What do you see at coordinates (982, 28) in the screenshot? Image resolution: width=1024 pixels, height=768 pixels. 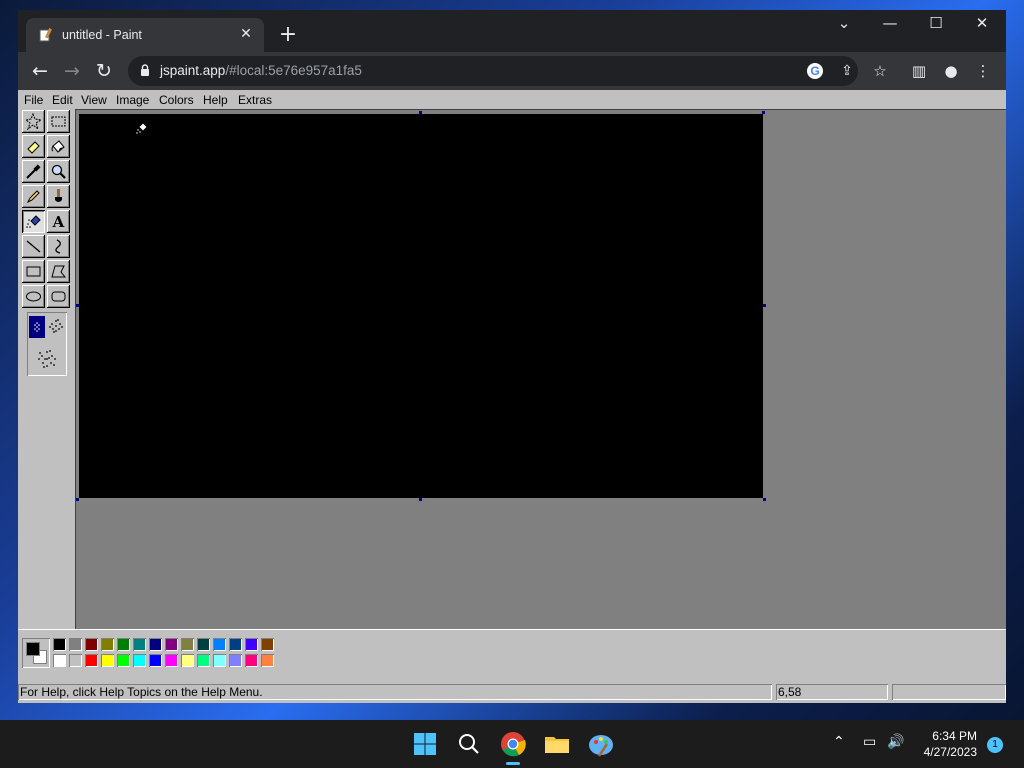 I see `close-window-button: ✕` at bounding box center [982, 28].